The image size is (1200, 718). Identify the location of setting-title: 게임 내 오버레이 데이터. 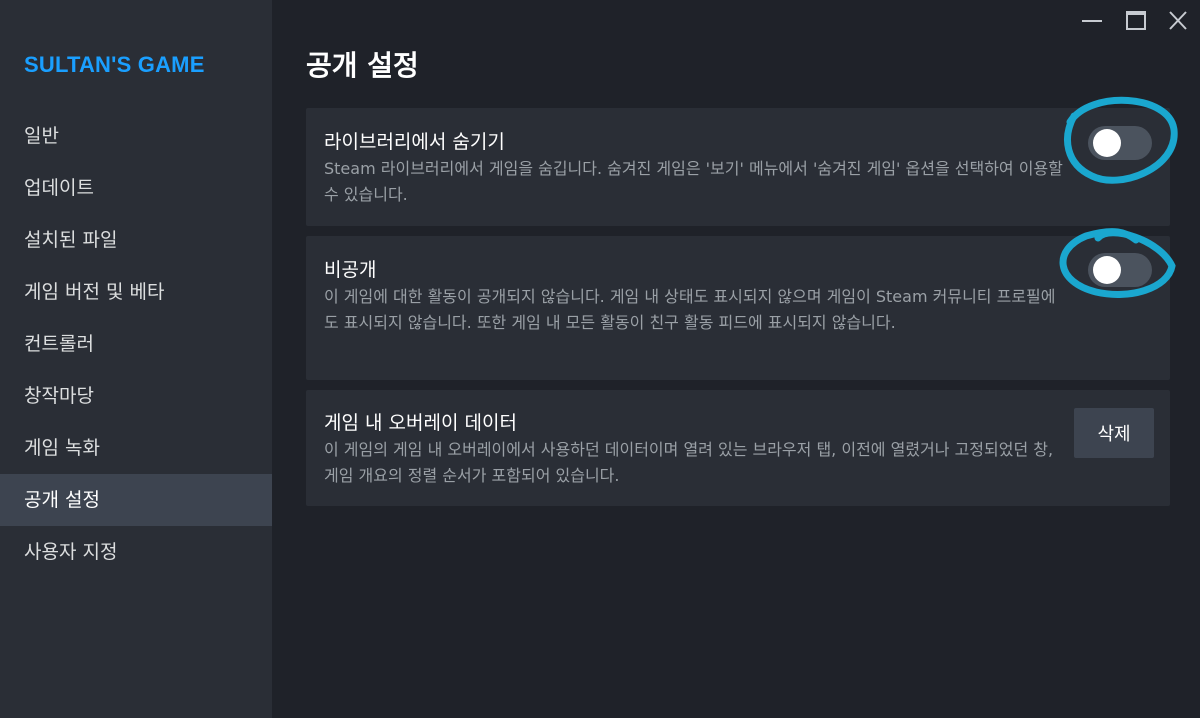
(420, 423).